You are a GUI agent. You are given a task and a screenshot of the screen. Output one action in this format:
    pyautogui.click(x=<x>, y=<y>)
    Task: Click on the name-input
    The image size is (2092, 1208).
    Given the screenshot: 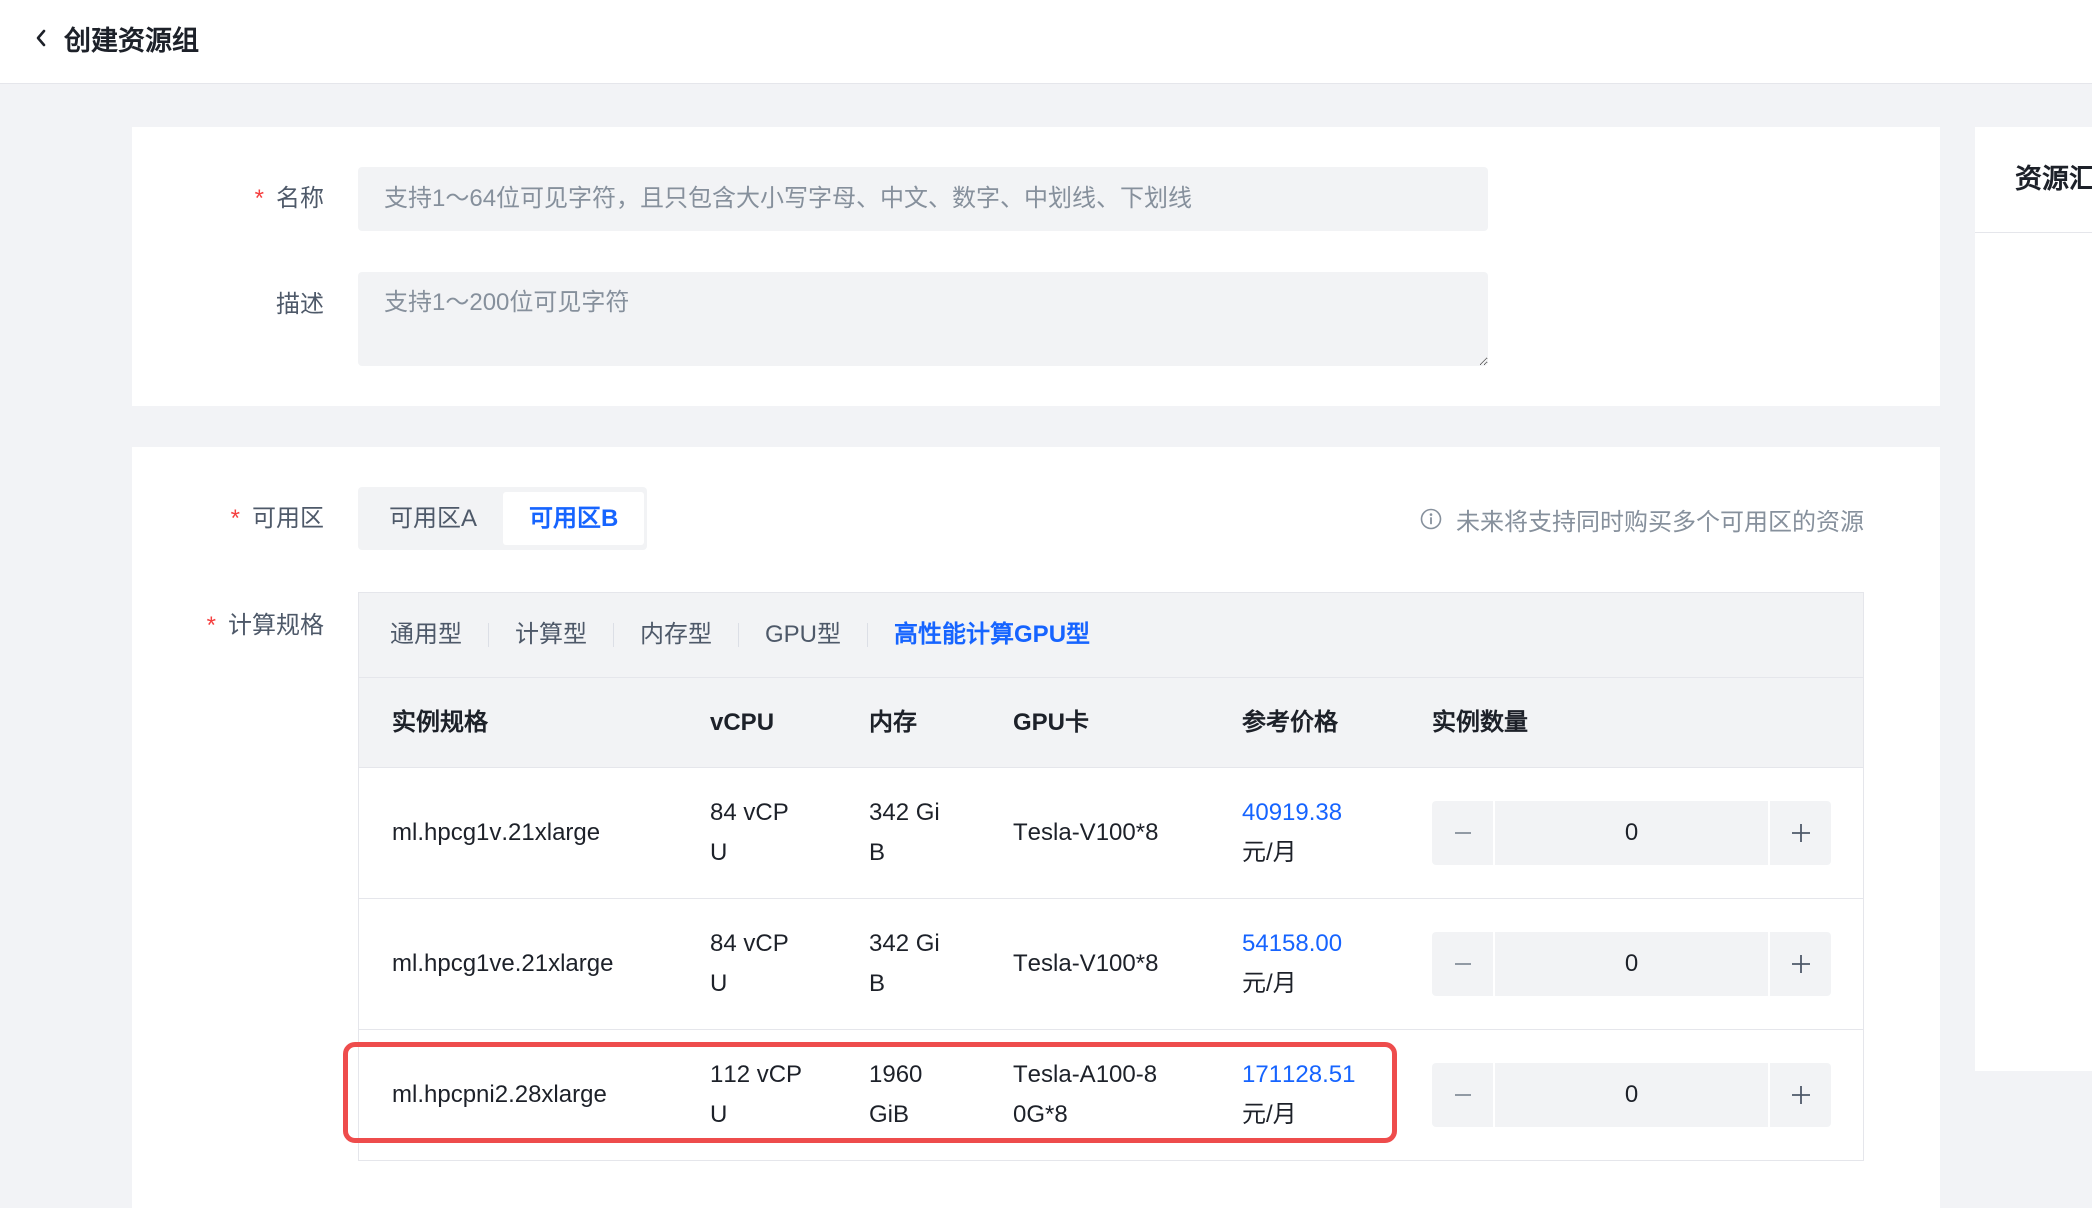 What is the action you would take?
    pyautogui.click(x=923, y=199)
    